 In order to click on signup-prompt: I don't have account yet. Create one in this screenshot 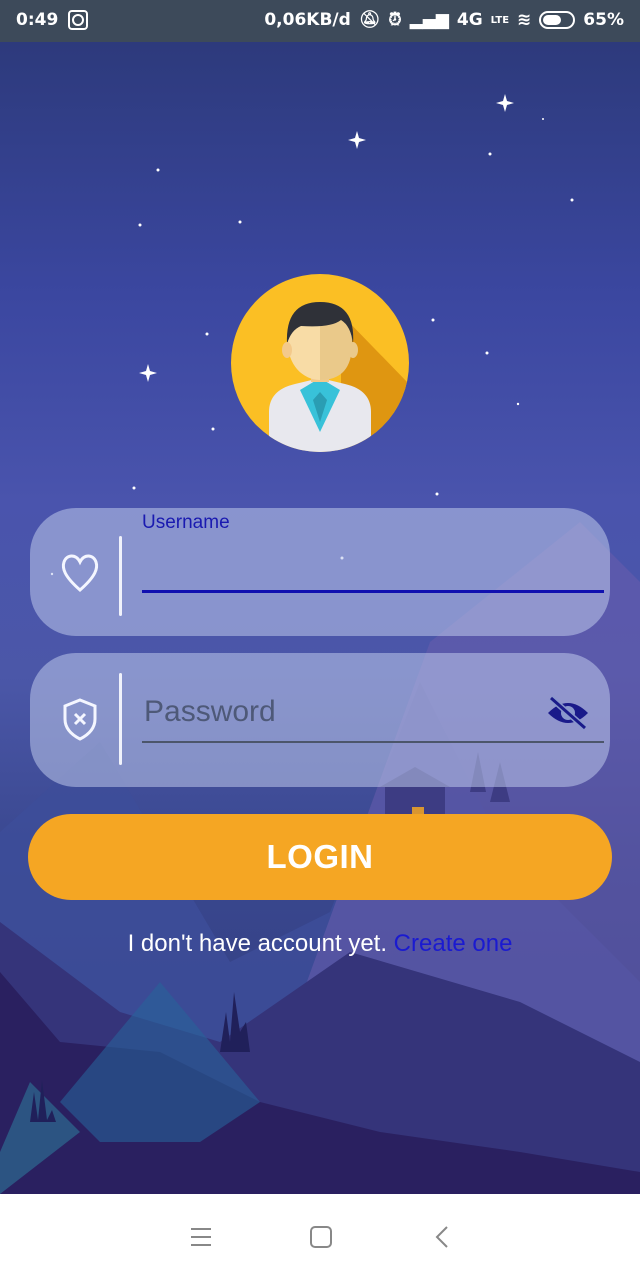, I will do `click(320, 944)`.